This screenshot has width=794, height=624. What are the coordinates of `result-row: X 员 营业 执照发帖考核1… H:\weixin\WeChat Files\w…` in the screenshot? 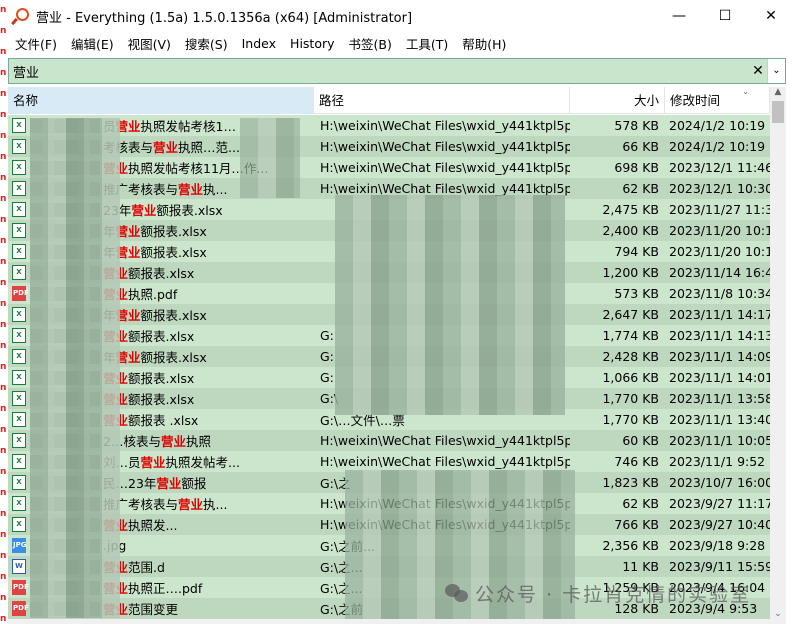 It's located at (389, 125).